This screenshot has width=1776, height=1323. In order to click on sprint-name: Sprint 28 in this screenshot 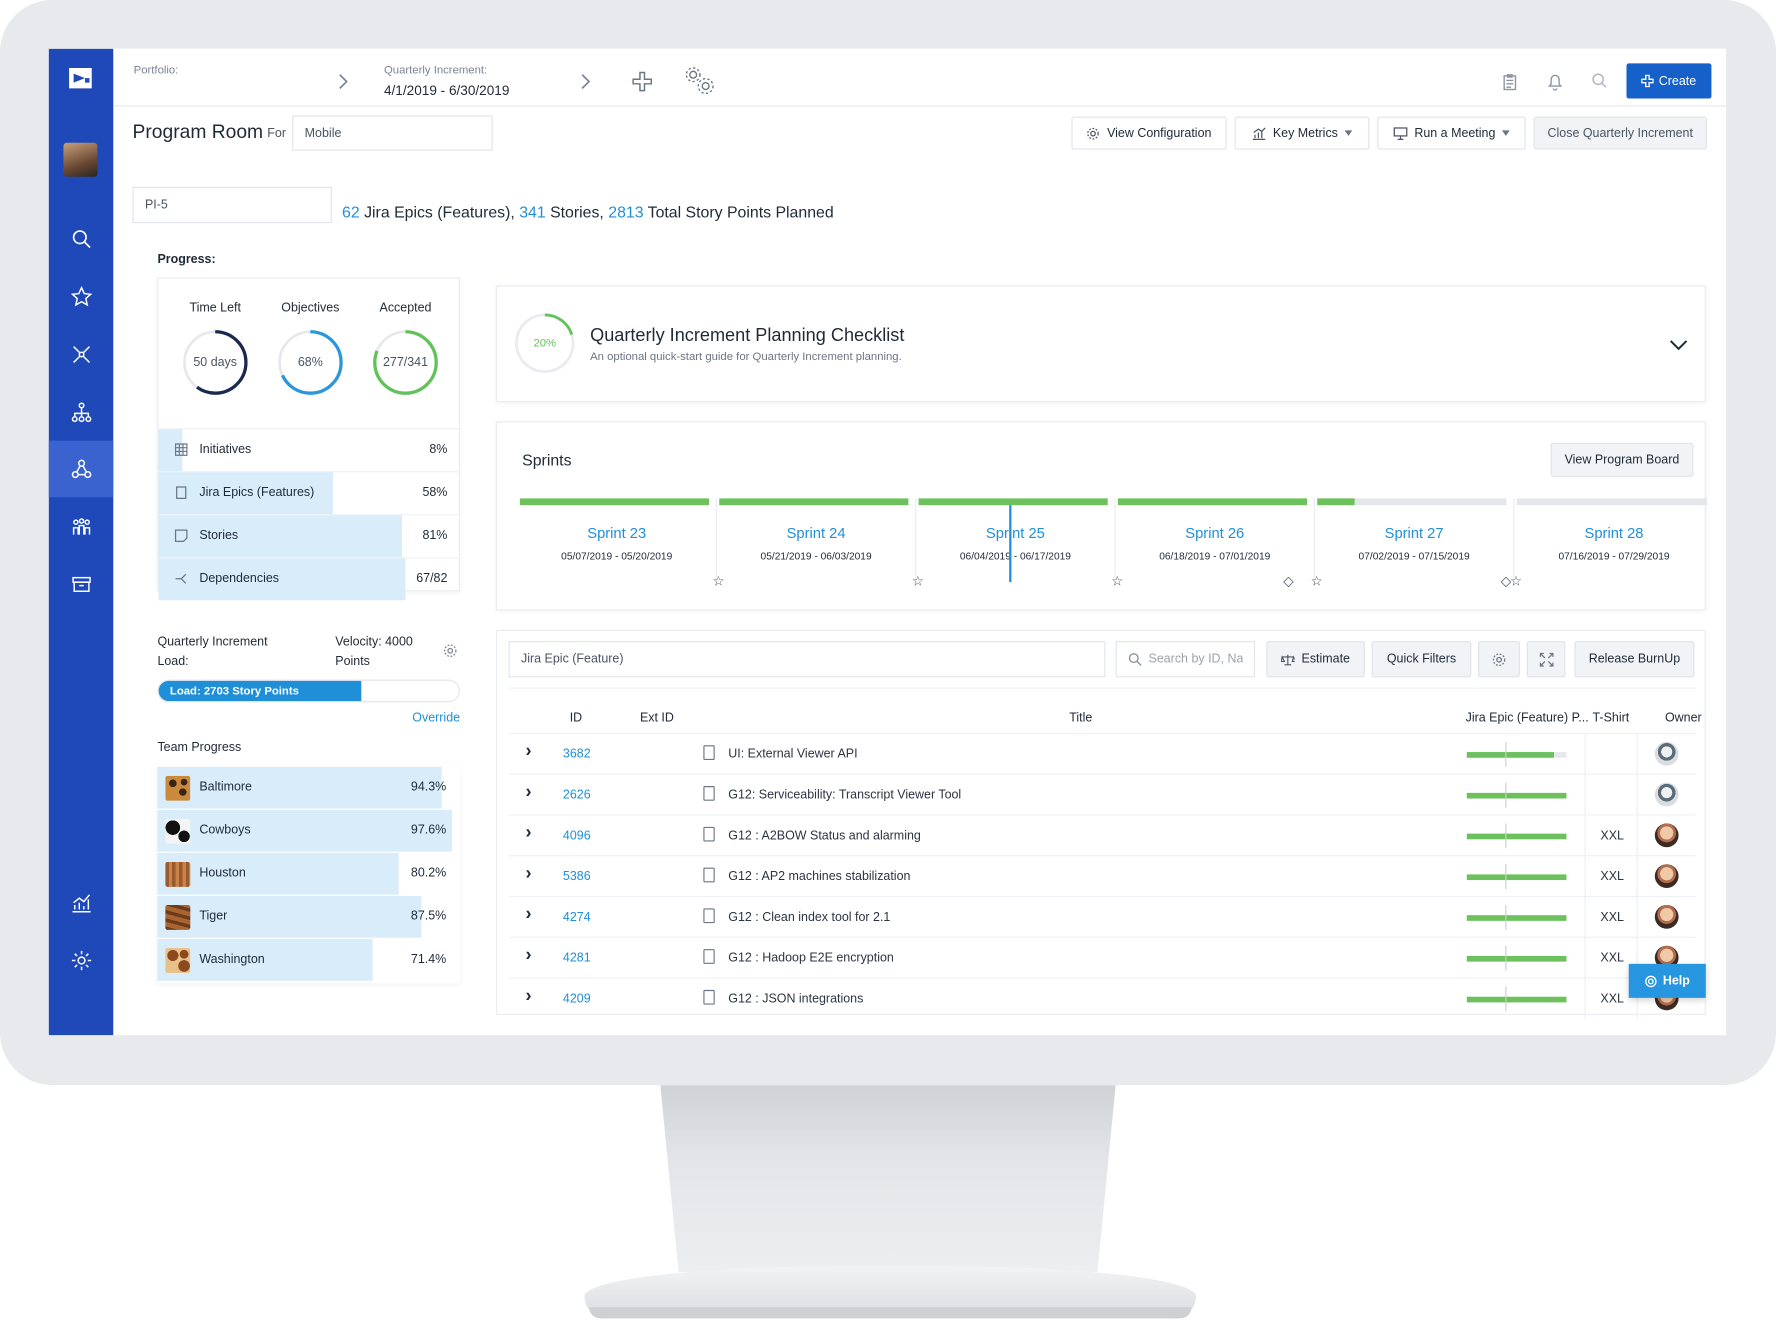, I will do `click(1613, 532)`.